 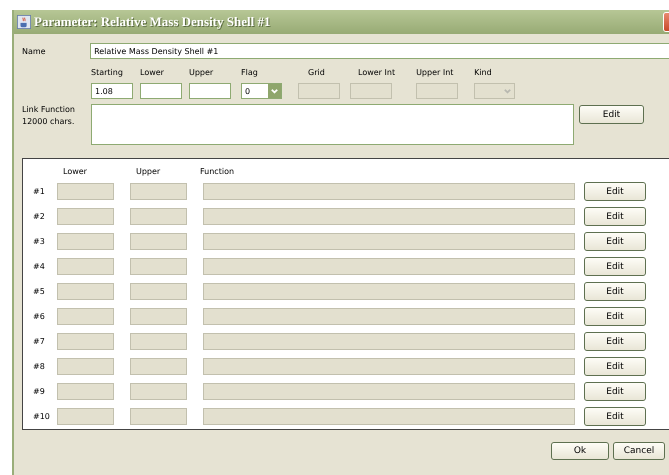 What do you see at coordinates (24, 22) in the screenshot?
I see `coffee-cup-icon` at bounding box center [24, 22].